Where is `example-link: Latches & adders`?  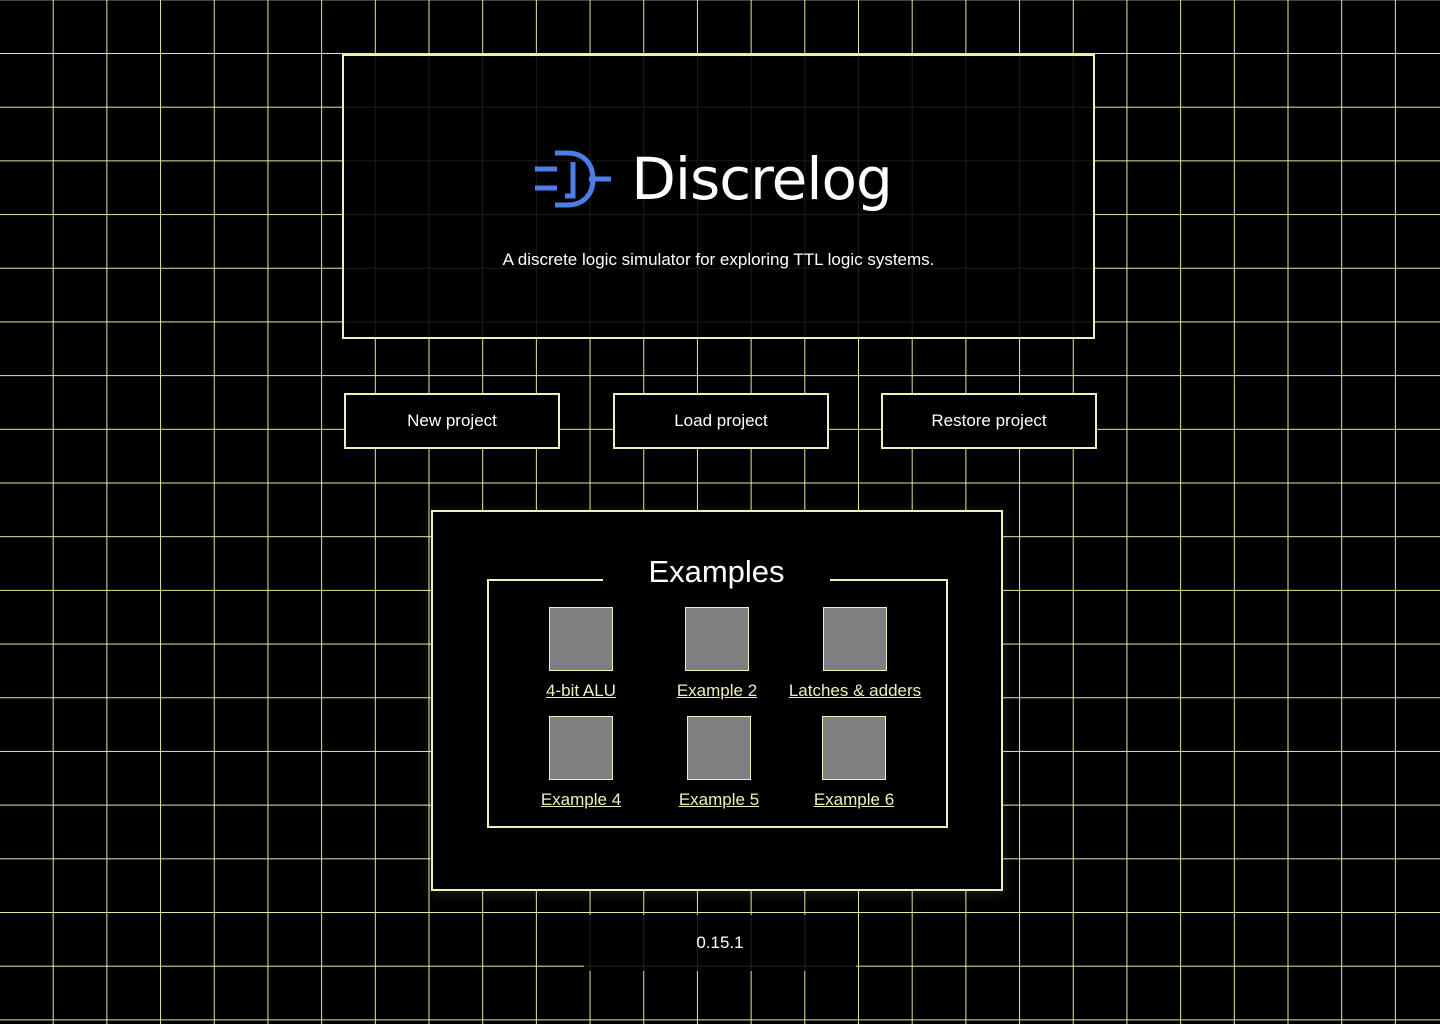 example-link: Latches & adders is located at coordinates (855, 691).